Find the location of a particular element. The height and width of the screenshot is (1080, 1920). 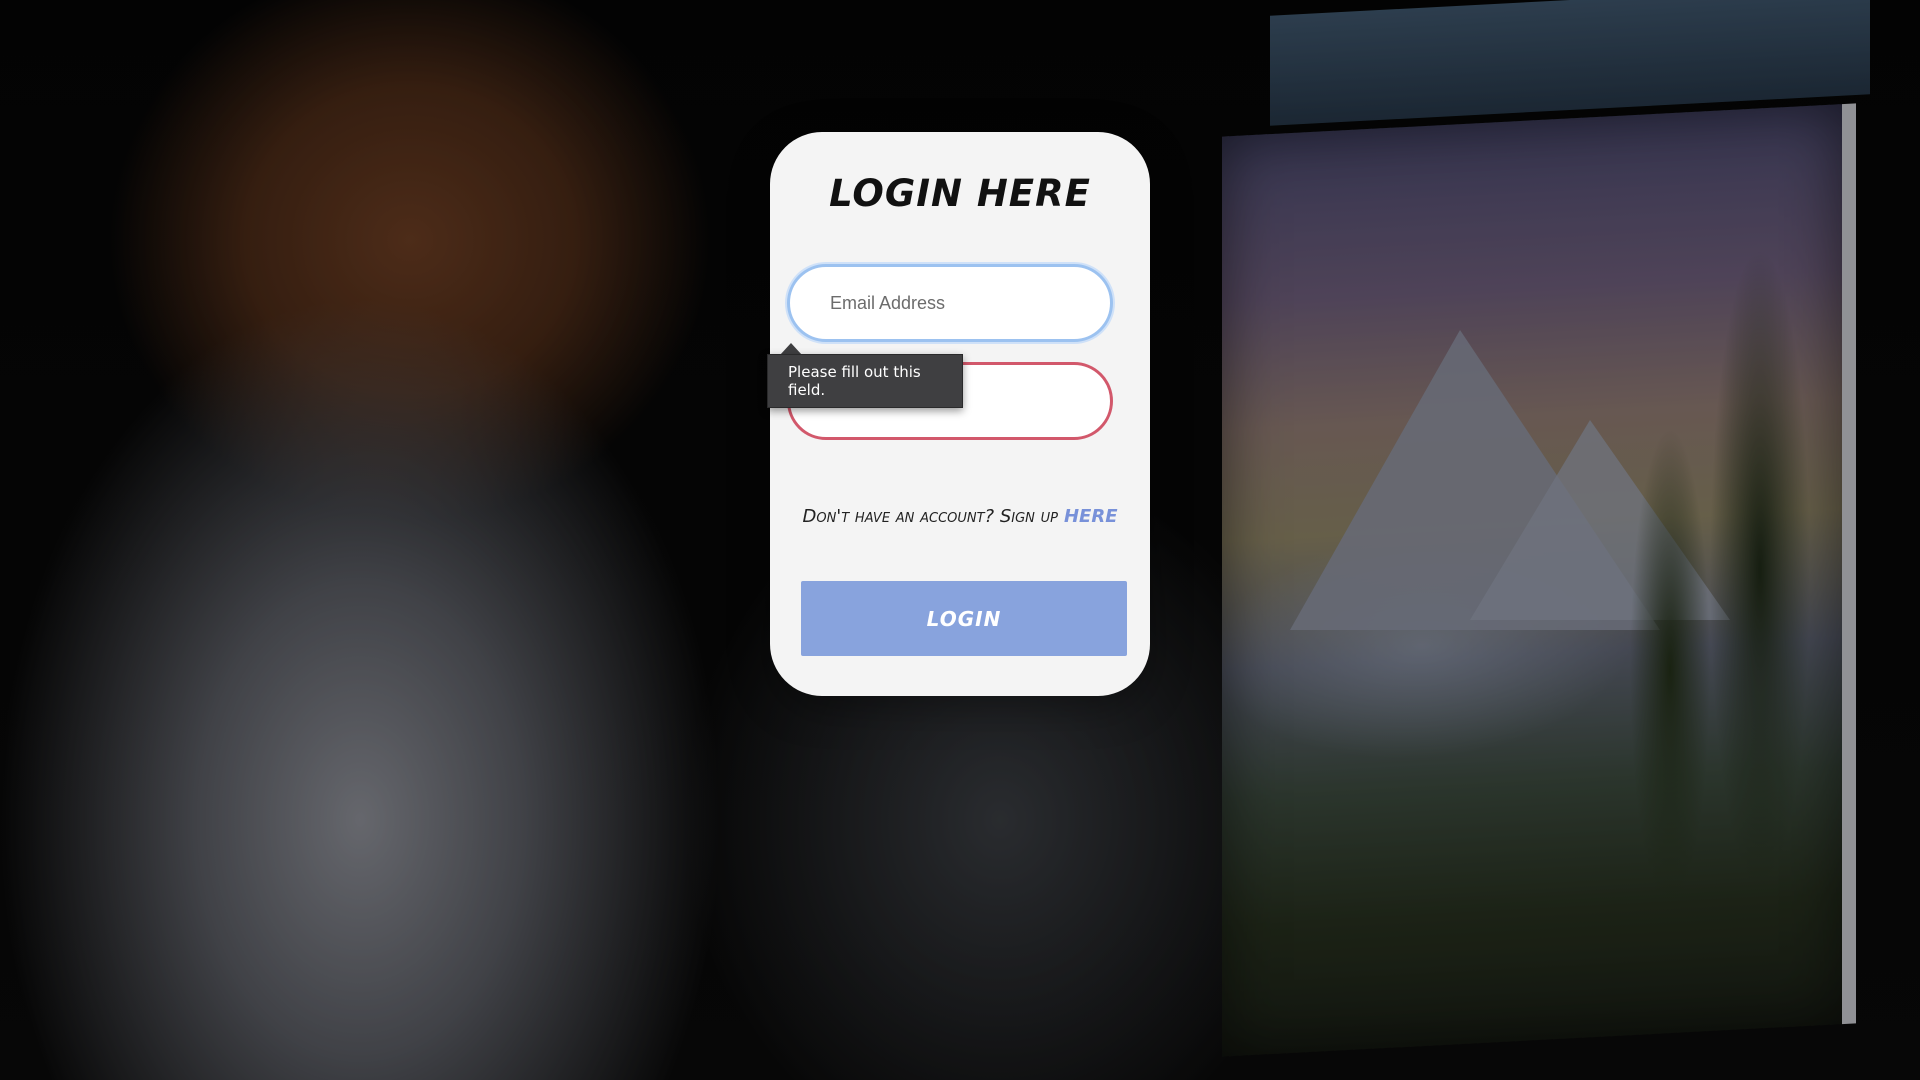

signup-link: Here is located at coordinates (1091, 516).